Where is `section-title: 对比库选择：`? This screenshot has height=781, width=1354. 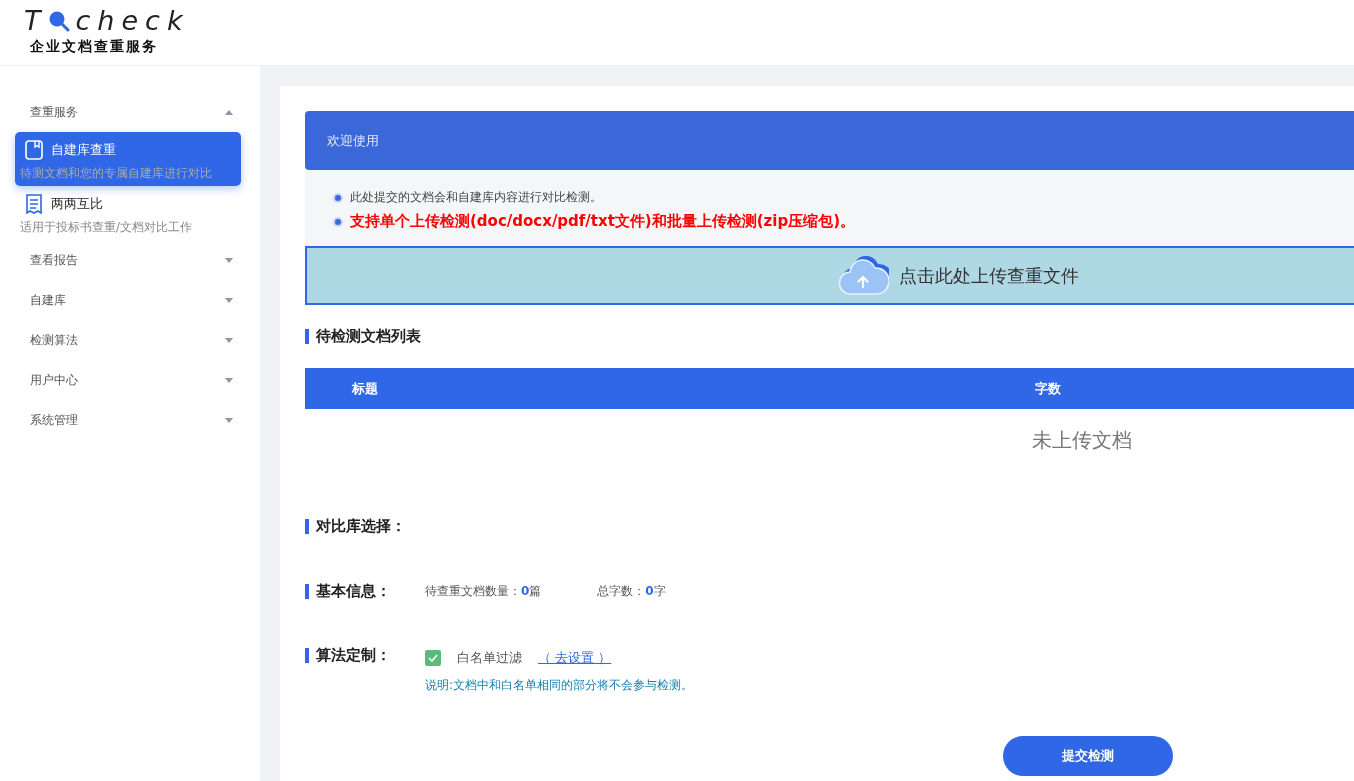
section-title: 对比库选择： is located at coordinates (829, 526).